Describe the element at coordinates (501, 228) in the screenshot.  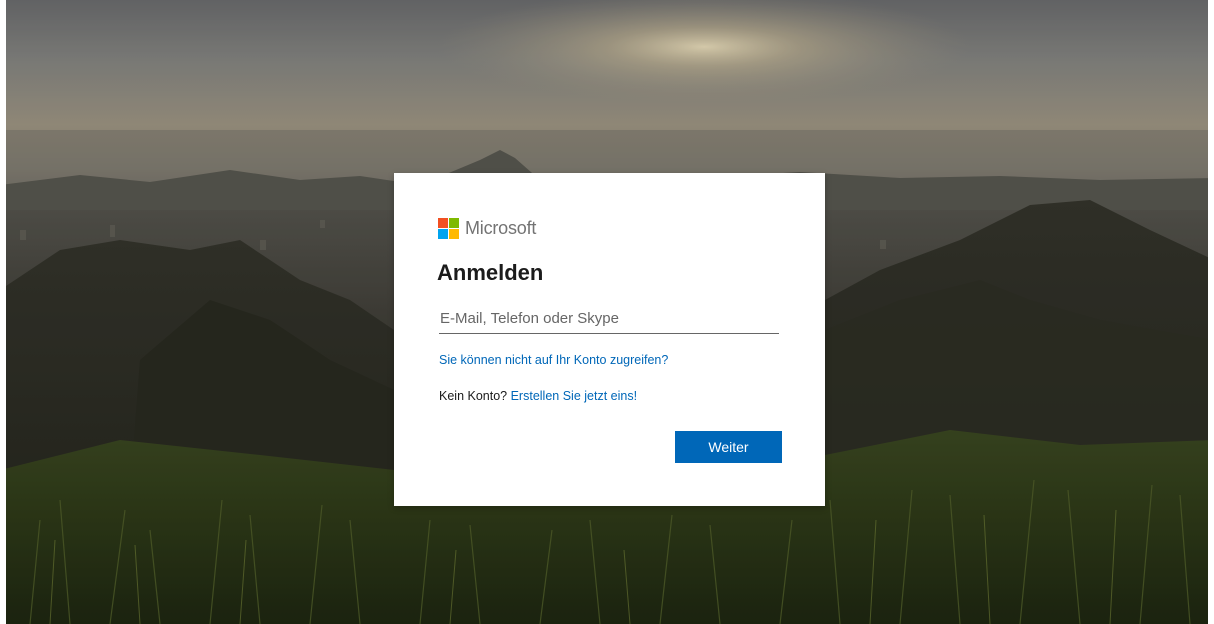
I see `brand-name: Microsoft` at that location.